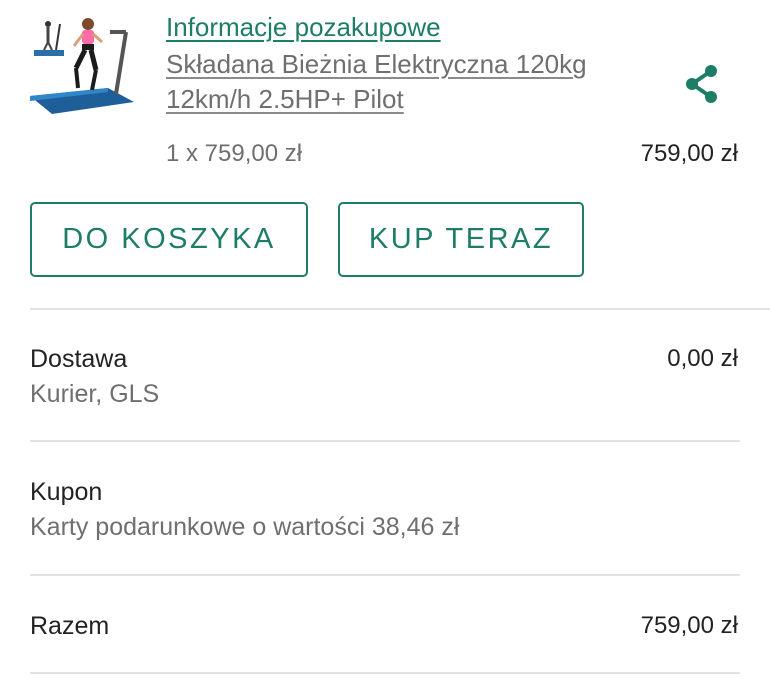  I want to click on total-amount: 759,00 zł, so click(689, 625).